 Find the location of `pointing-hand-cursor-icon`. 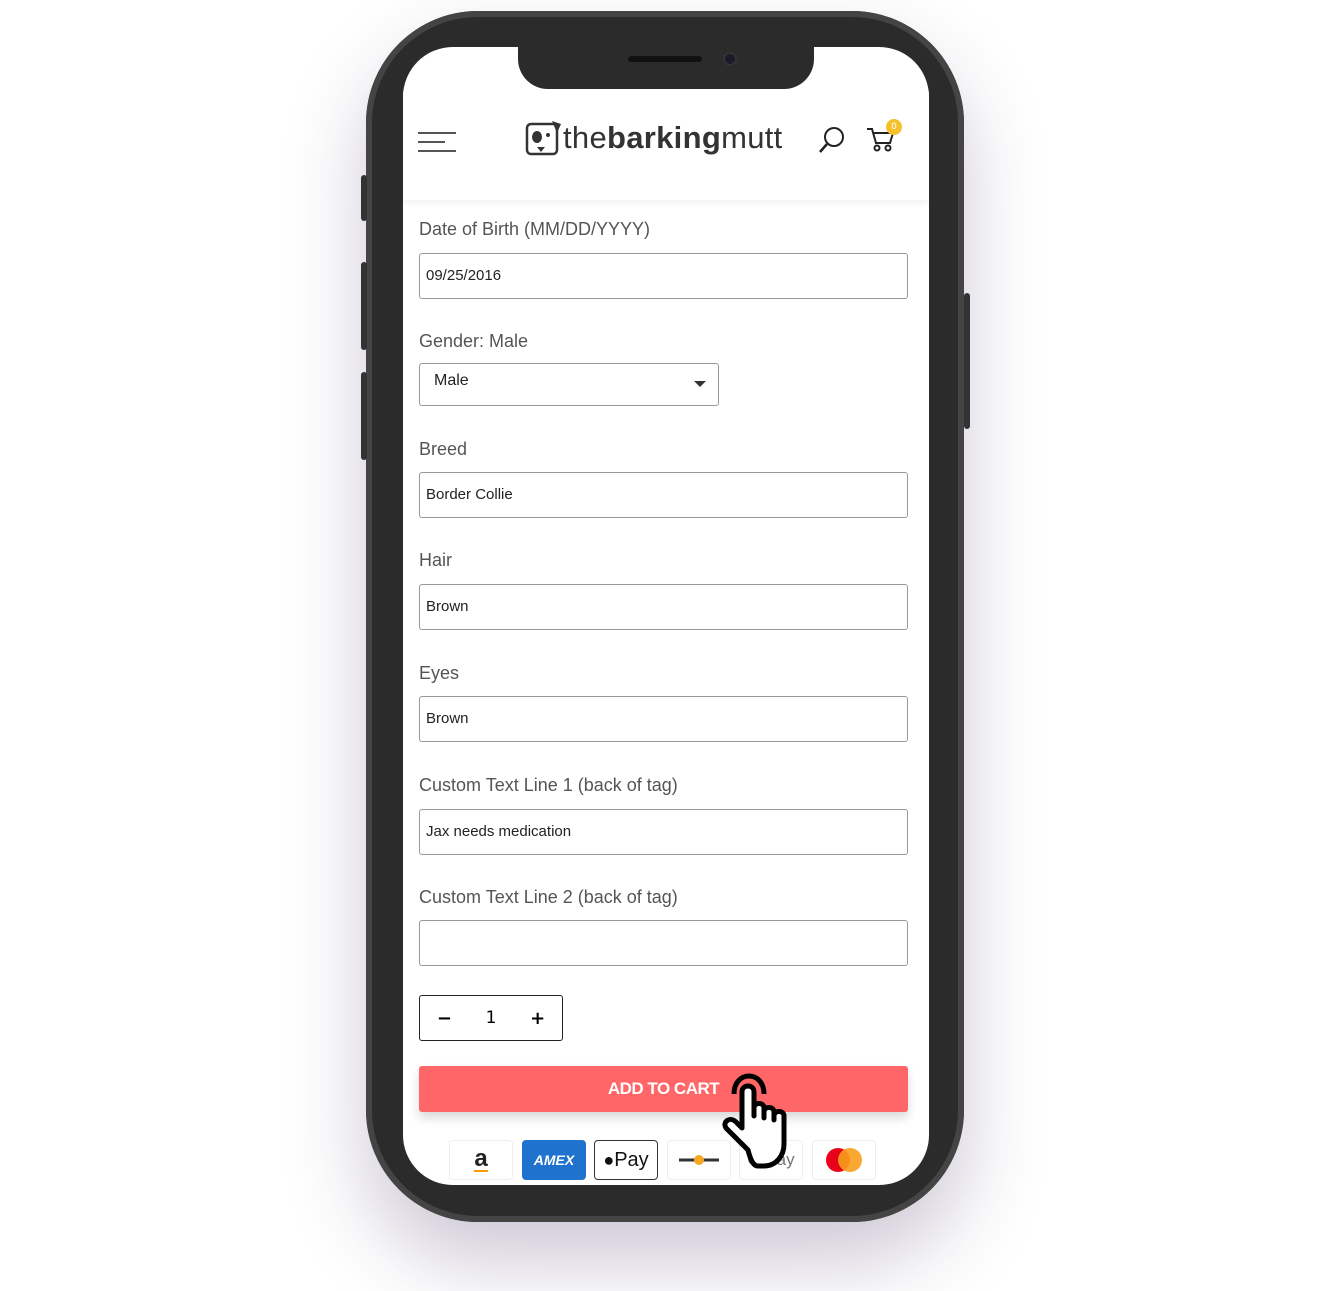

pointing-hand-cursor-icon is located at coordinates (754, 1121).